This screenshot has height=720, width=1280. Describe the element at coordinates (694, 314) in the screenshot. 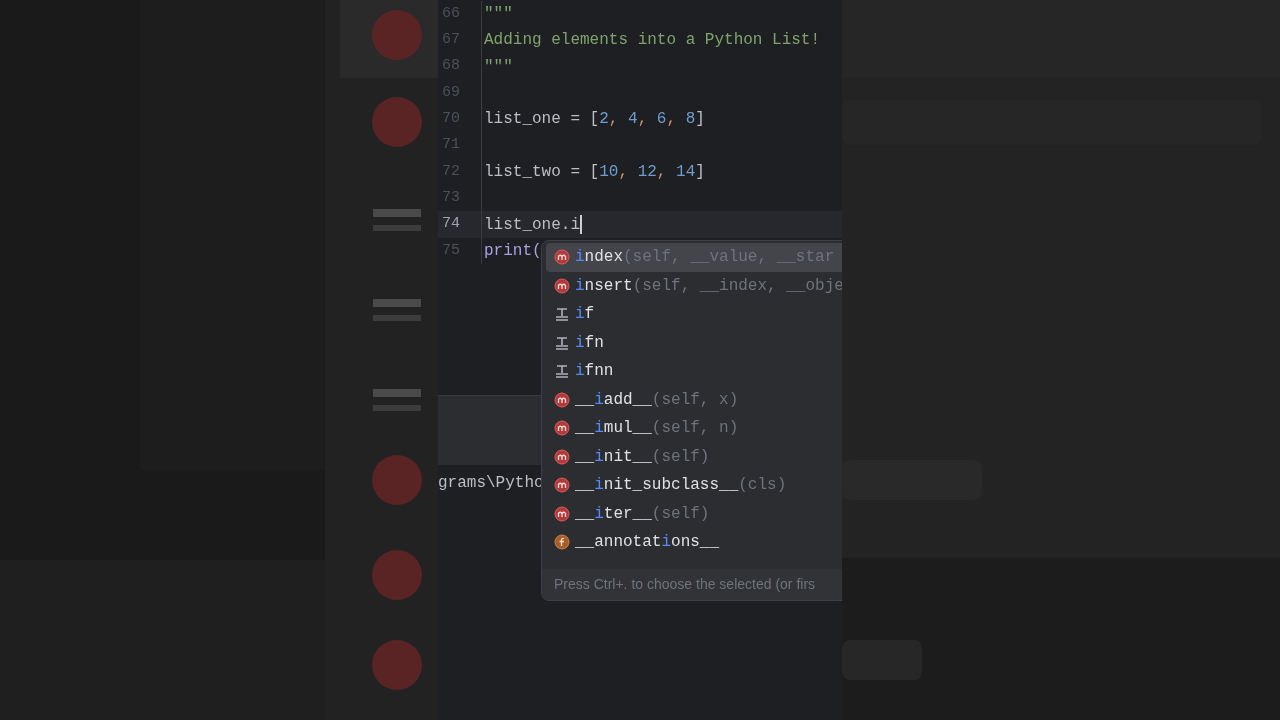

I see `completion-item: if` at that location.